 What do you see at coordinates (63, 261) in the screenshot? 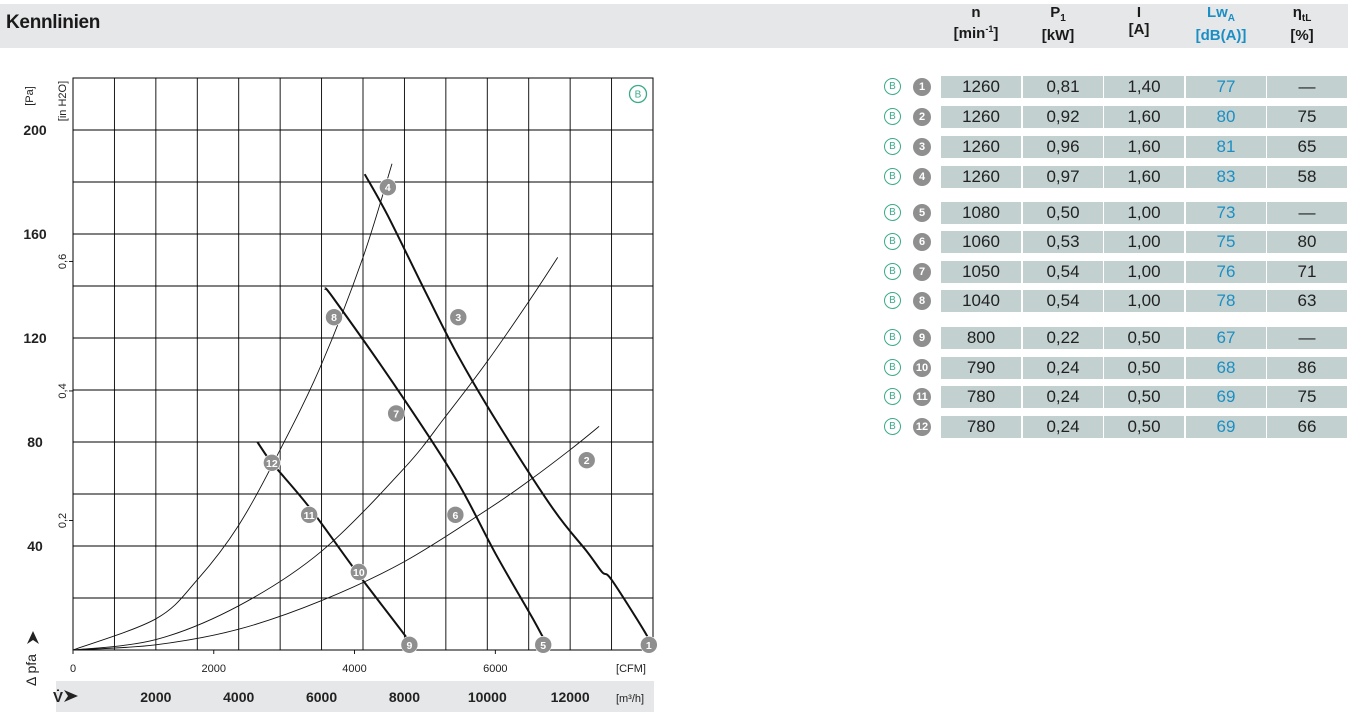
I see `y-tick-label-inh2o: 0,6` at bounding box center [63, 261].